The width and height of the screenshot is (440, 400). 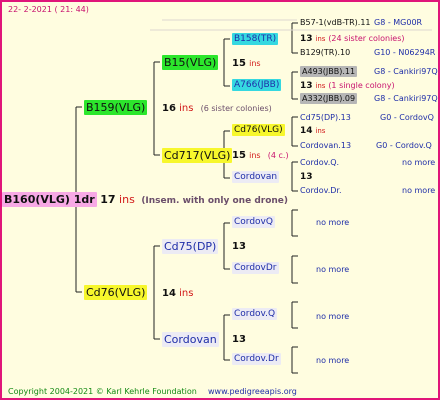 What do you see at coordinates (127, 199) in the screenshot?
I see `root-ins: ins` at bounding box center [127, 199].